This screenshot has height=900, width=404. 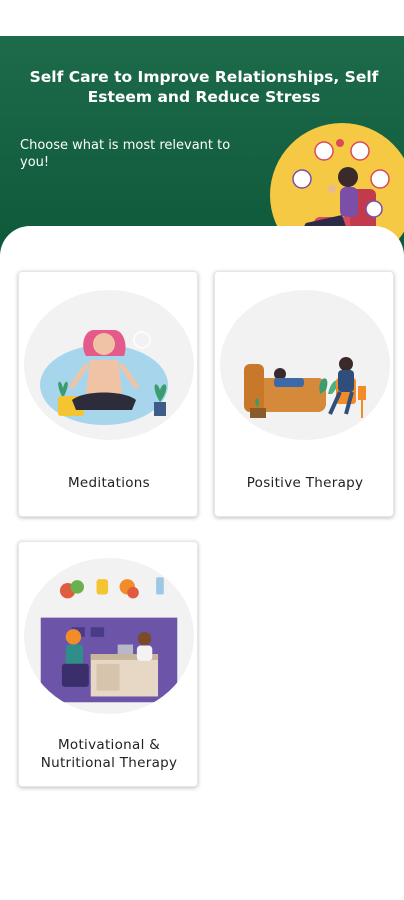 What do you see at coordinates (109, 483) in the screenshot?
I see `card-label: Meditations` at bounding box center [109, 483].